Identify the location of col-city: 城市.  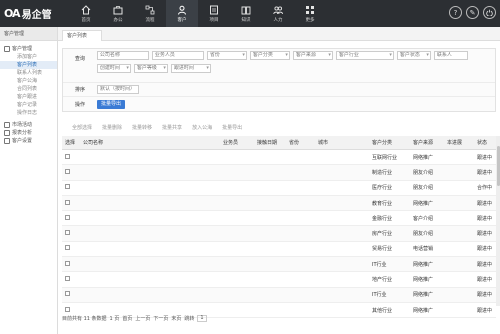
(342, 142).